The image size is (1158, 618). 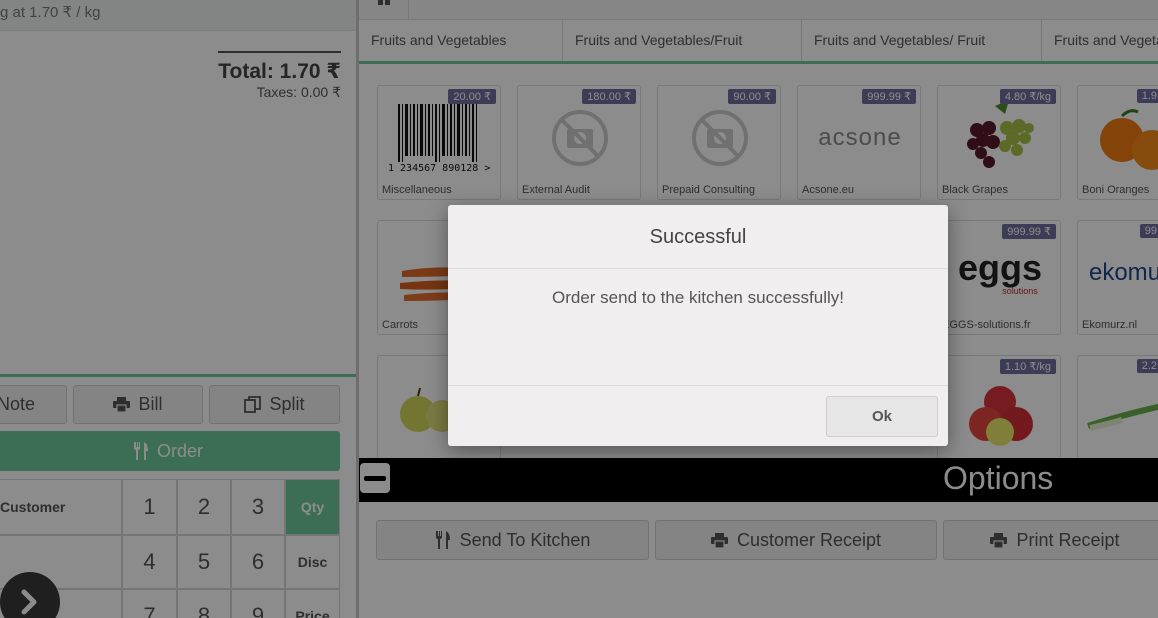 I want to click on dialog-message: Order send to the kitchen successfully!, so click(x=698, y=297).